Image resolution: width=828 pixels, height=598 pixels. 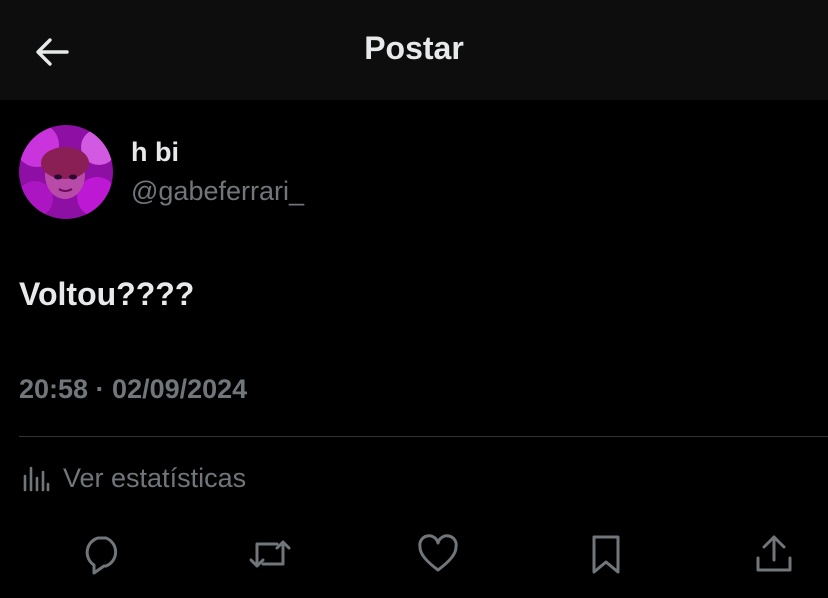 I want to click on reply-icon, so click(x=101, y=555).